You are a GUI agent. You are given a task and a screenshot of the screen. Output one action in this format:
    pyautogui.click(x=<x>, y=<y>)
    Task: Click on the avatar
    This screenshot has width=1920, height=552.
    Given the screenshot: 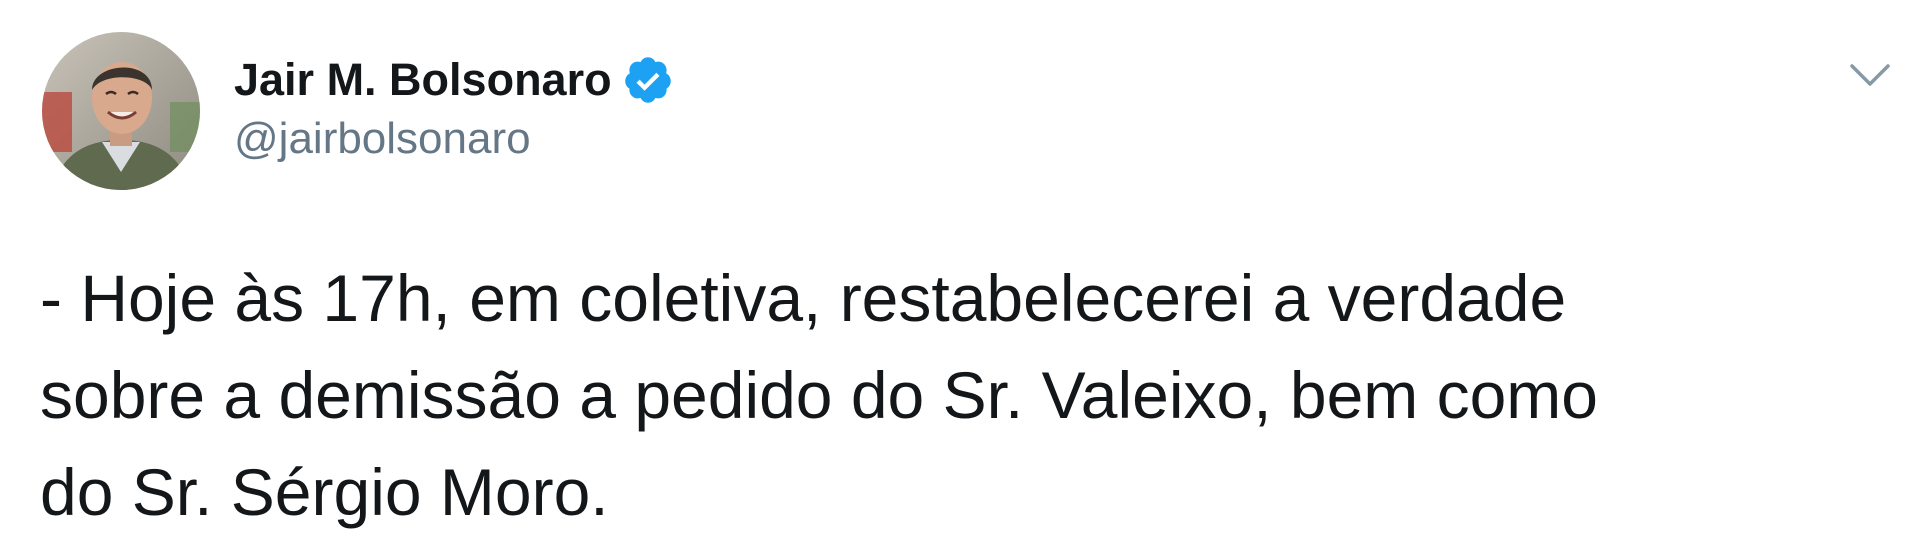 What is the action you would take?
    pyautogui.click(x=121, y=111)
    